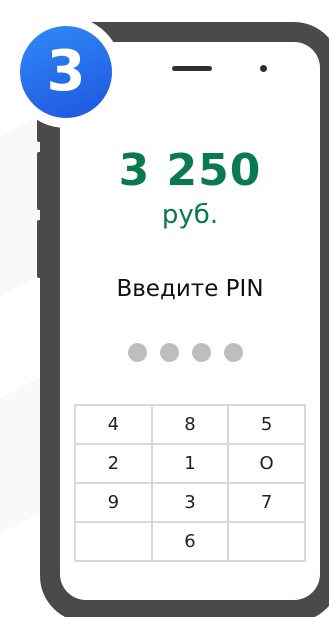  I want to click on payment-amount: 3 250, so click(190, 170).